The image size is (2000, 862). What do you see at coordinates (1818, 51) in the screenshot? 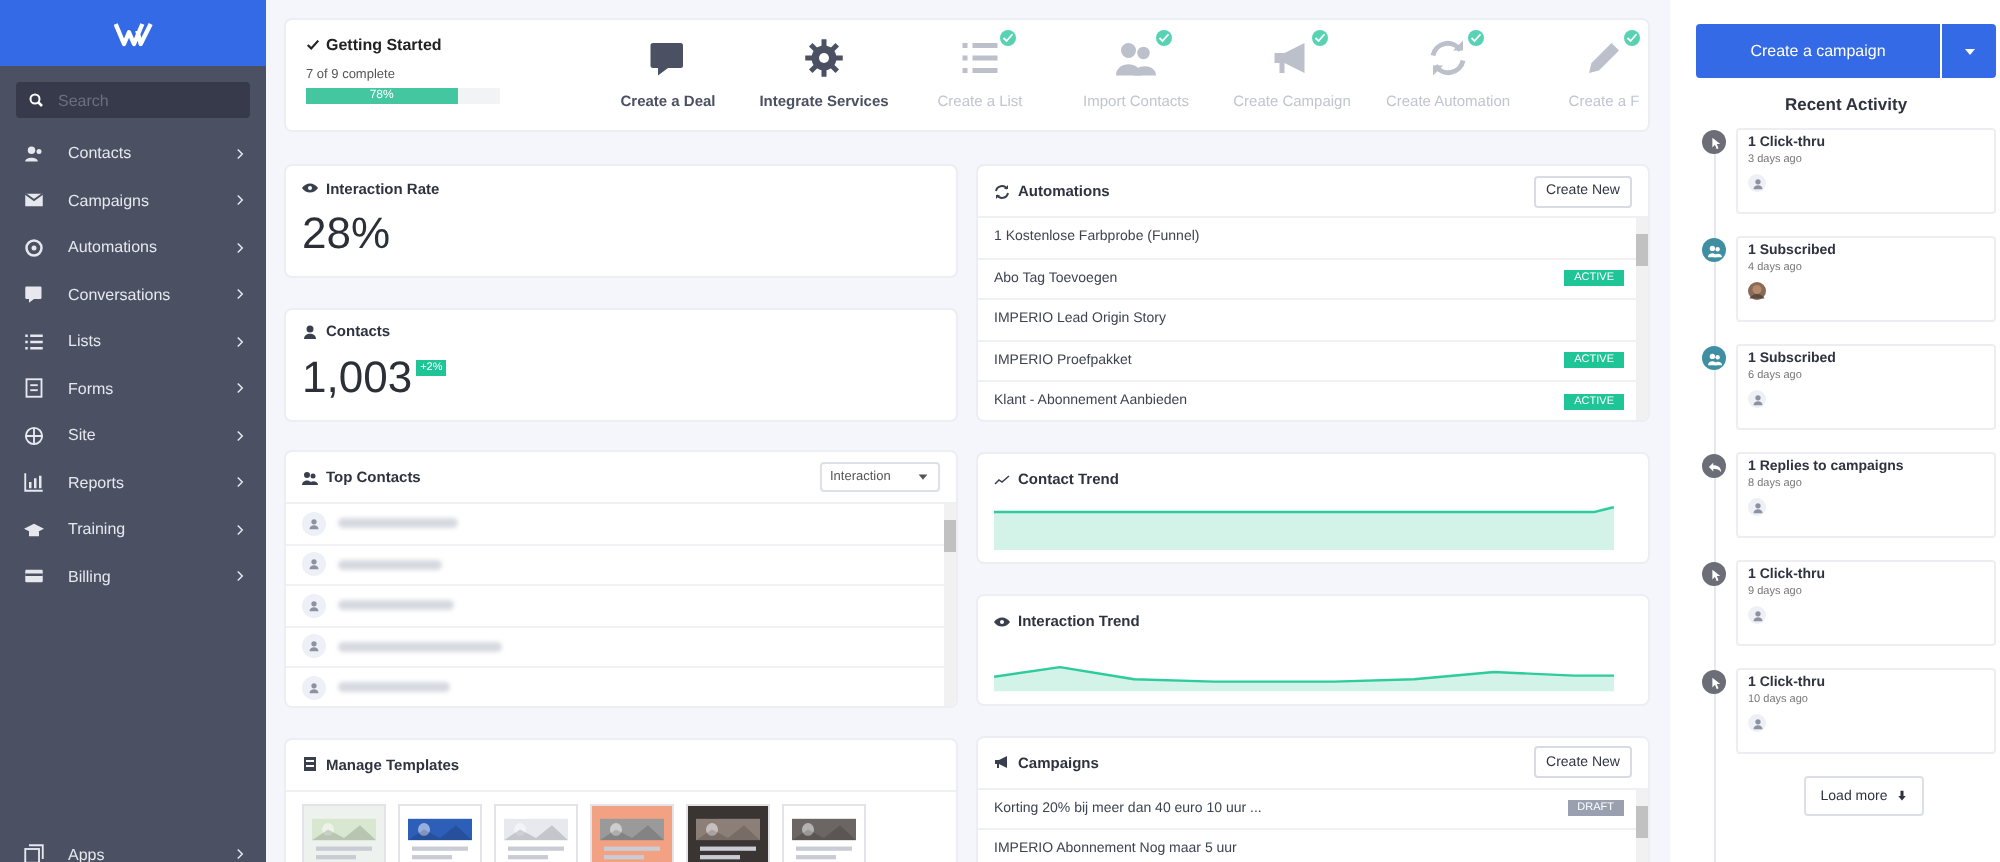
I see `create-campaign-button: Create a campaign` at bounding box center [1818, 51].